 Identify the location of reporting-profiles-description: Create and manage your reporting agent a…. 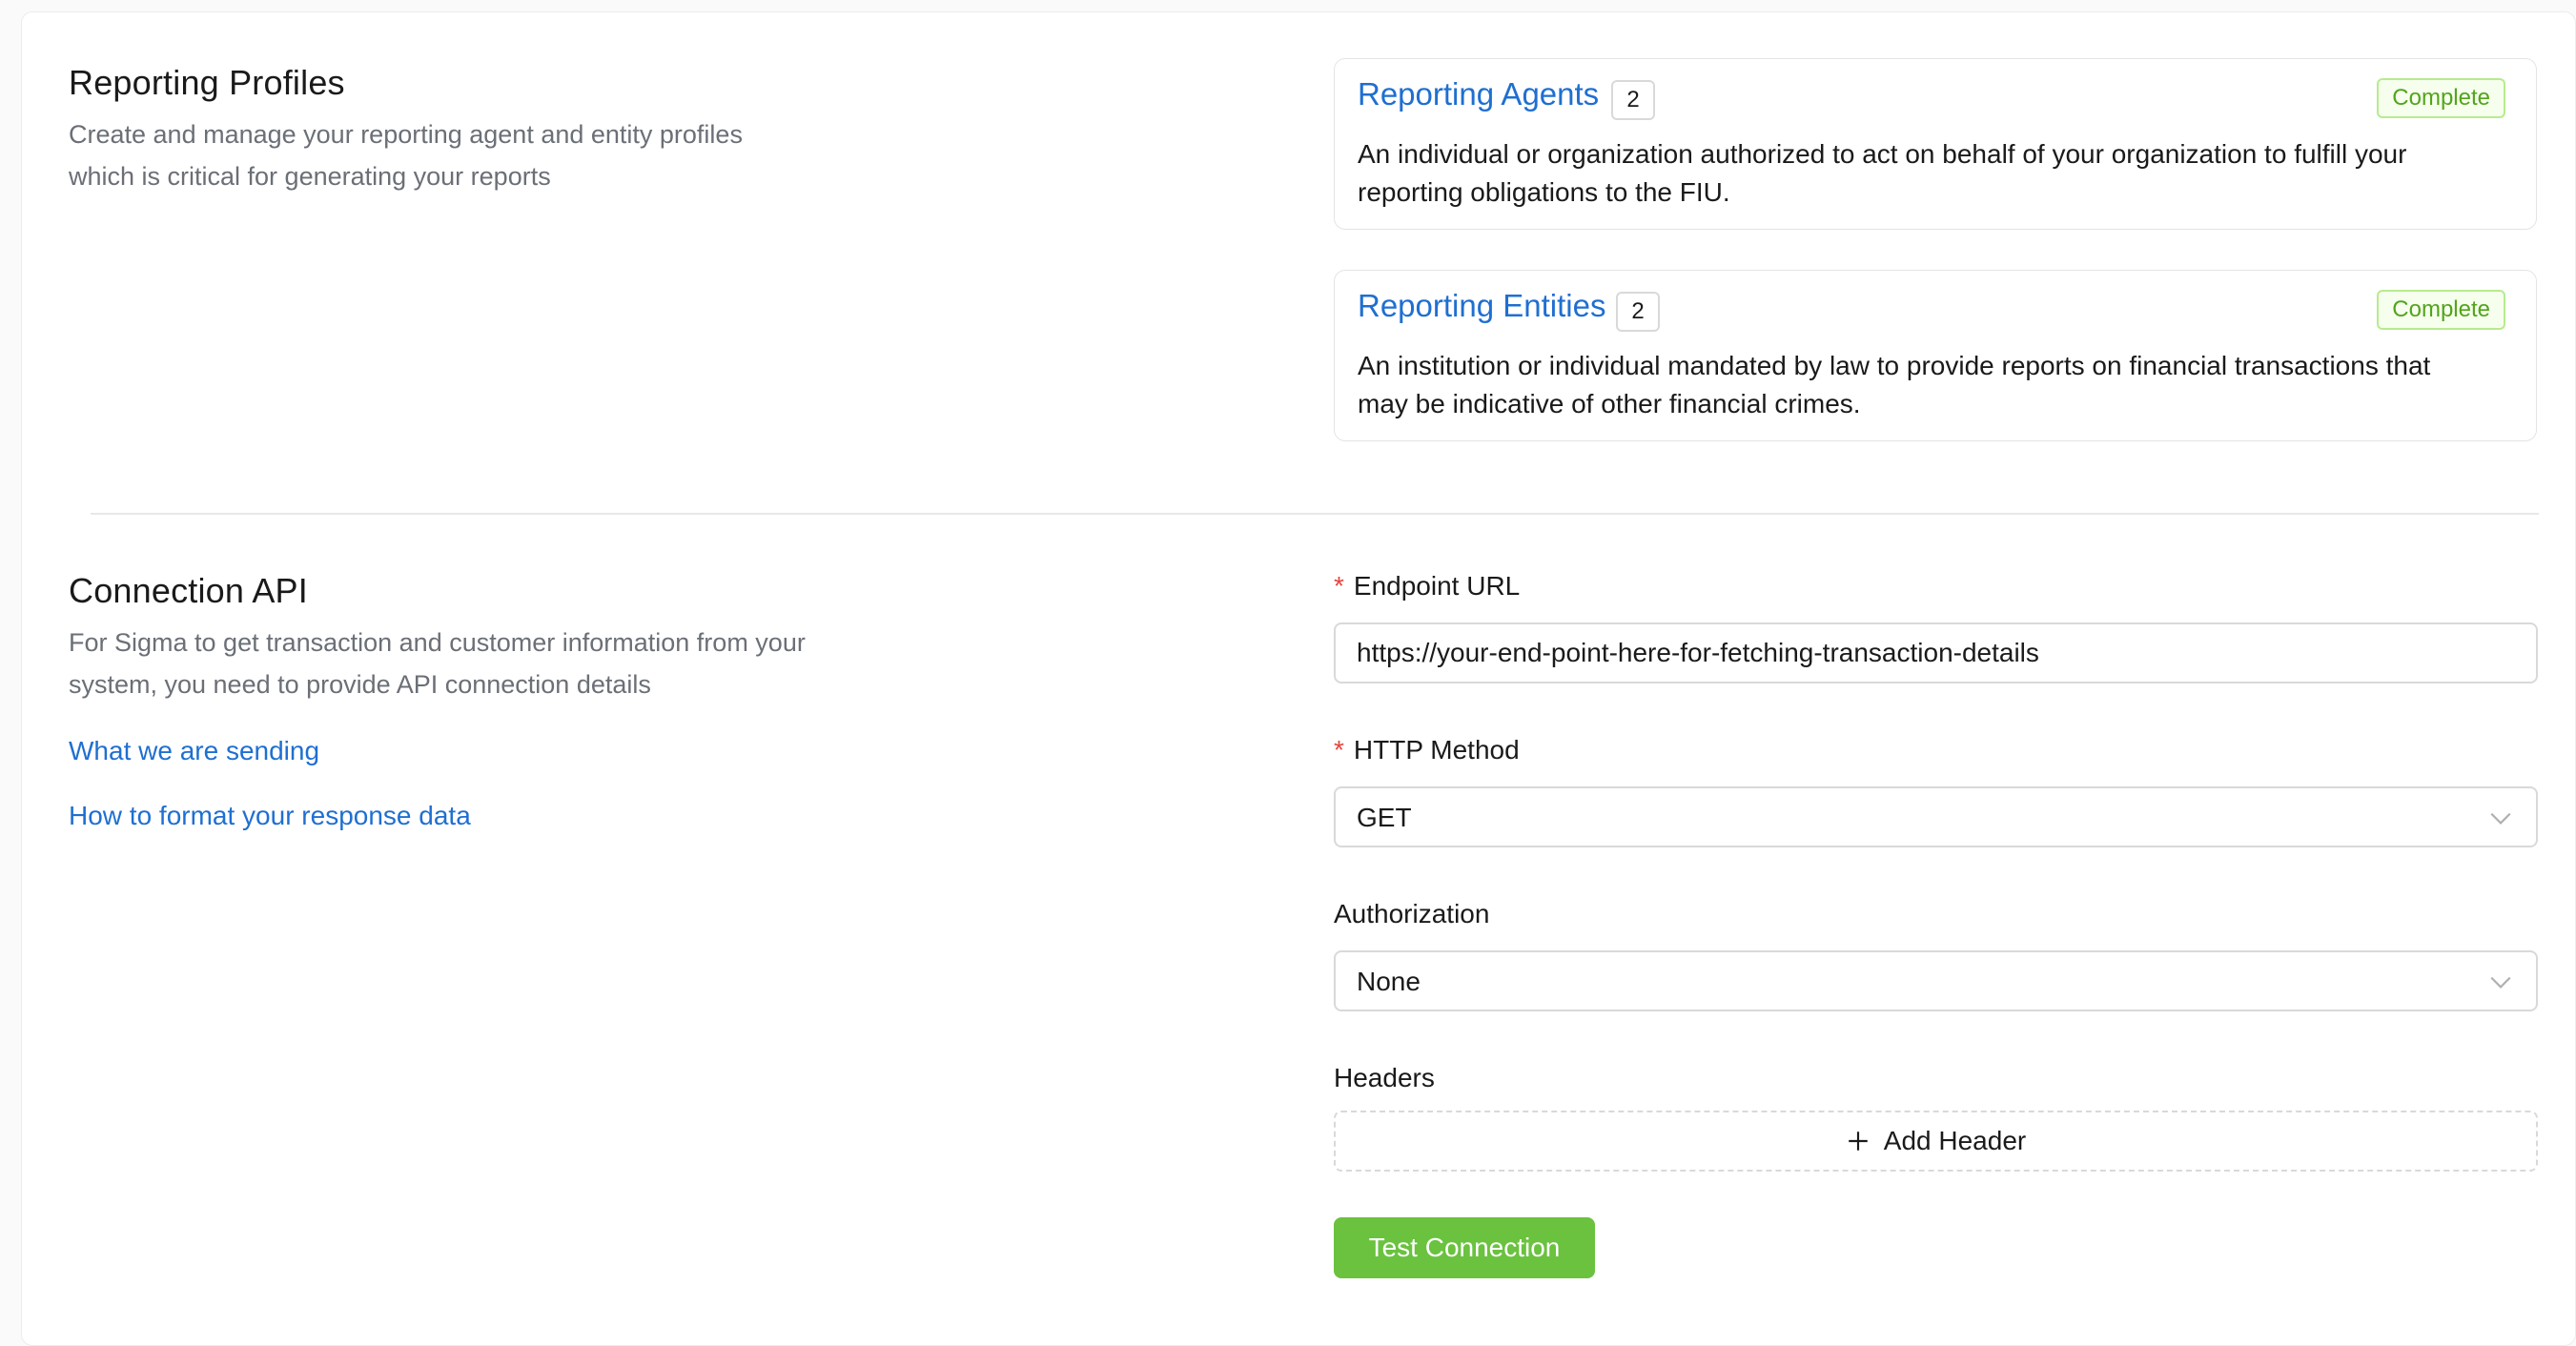
(406, 155).